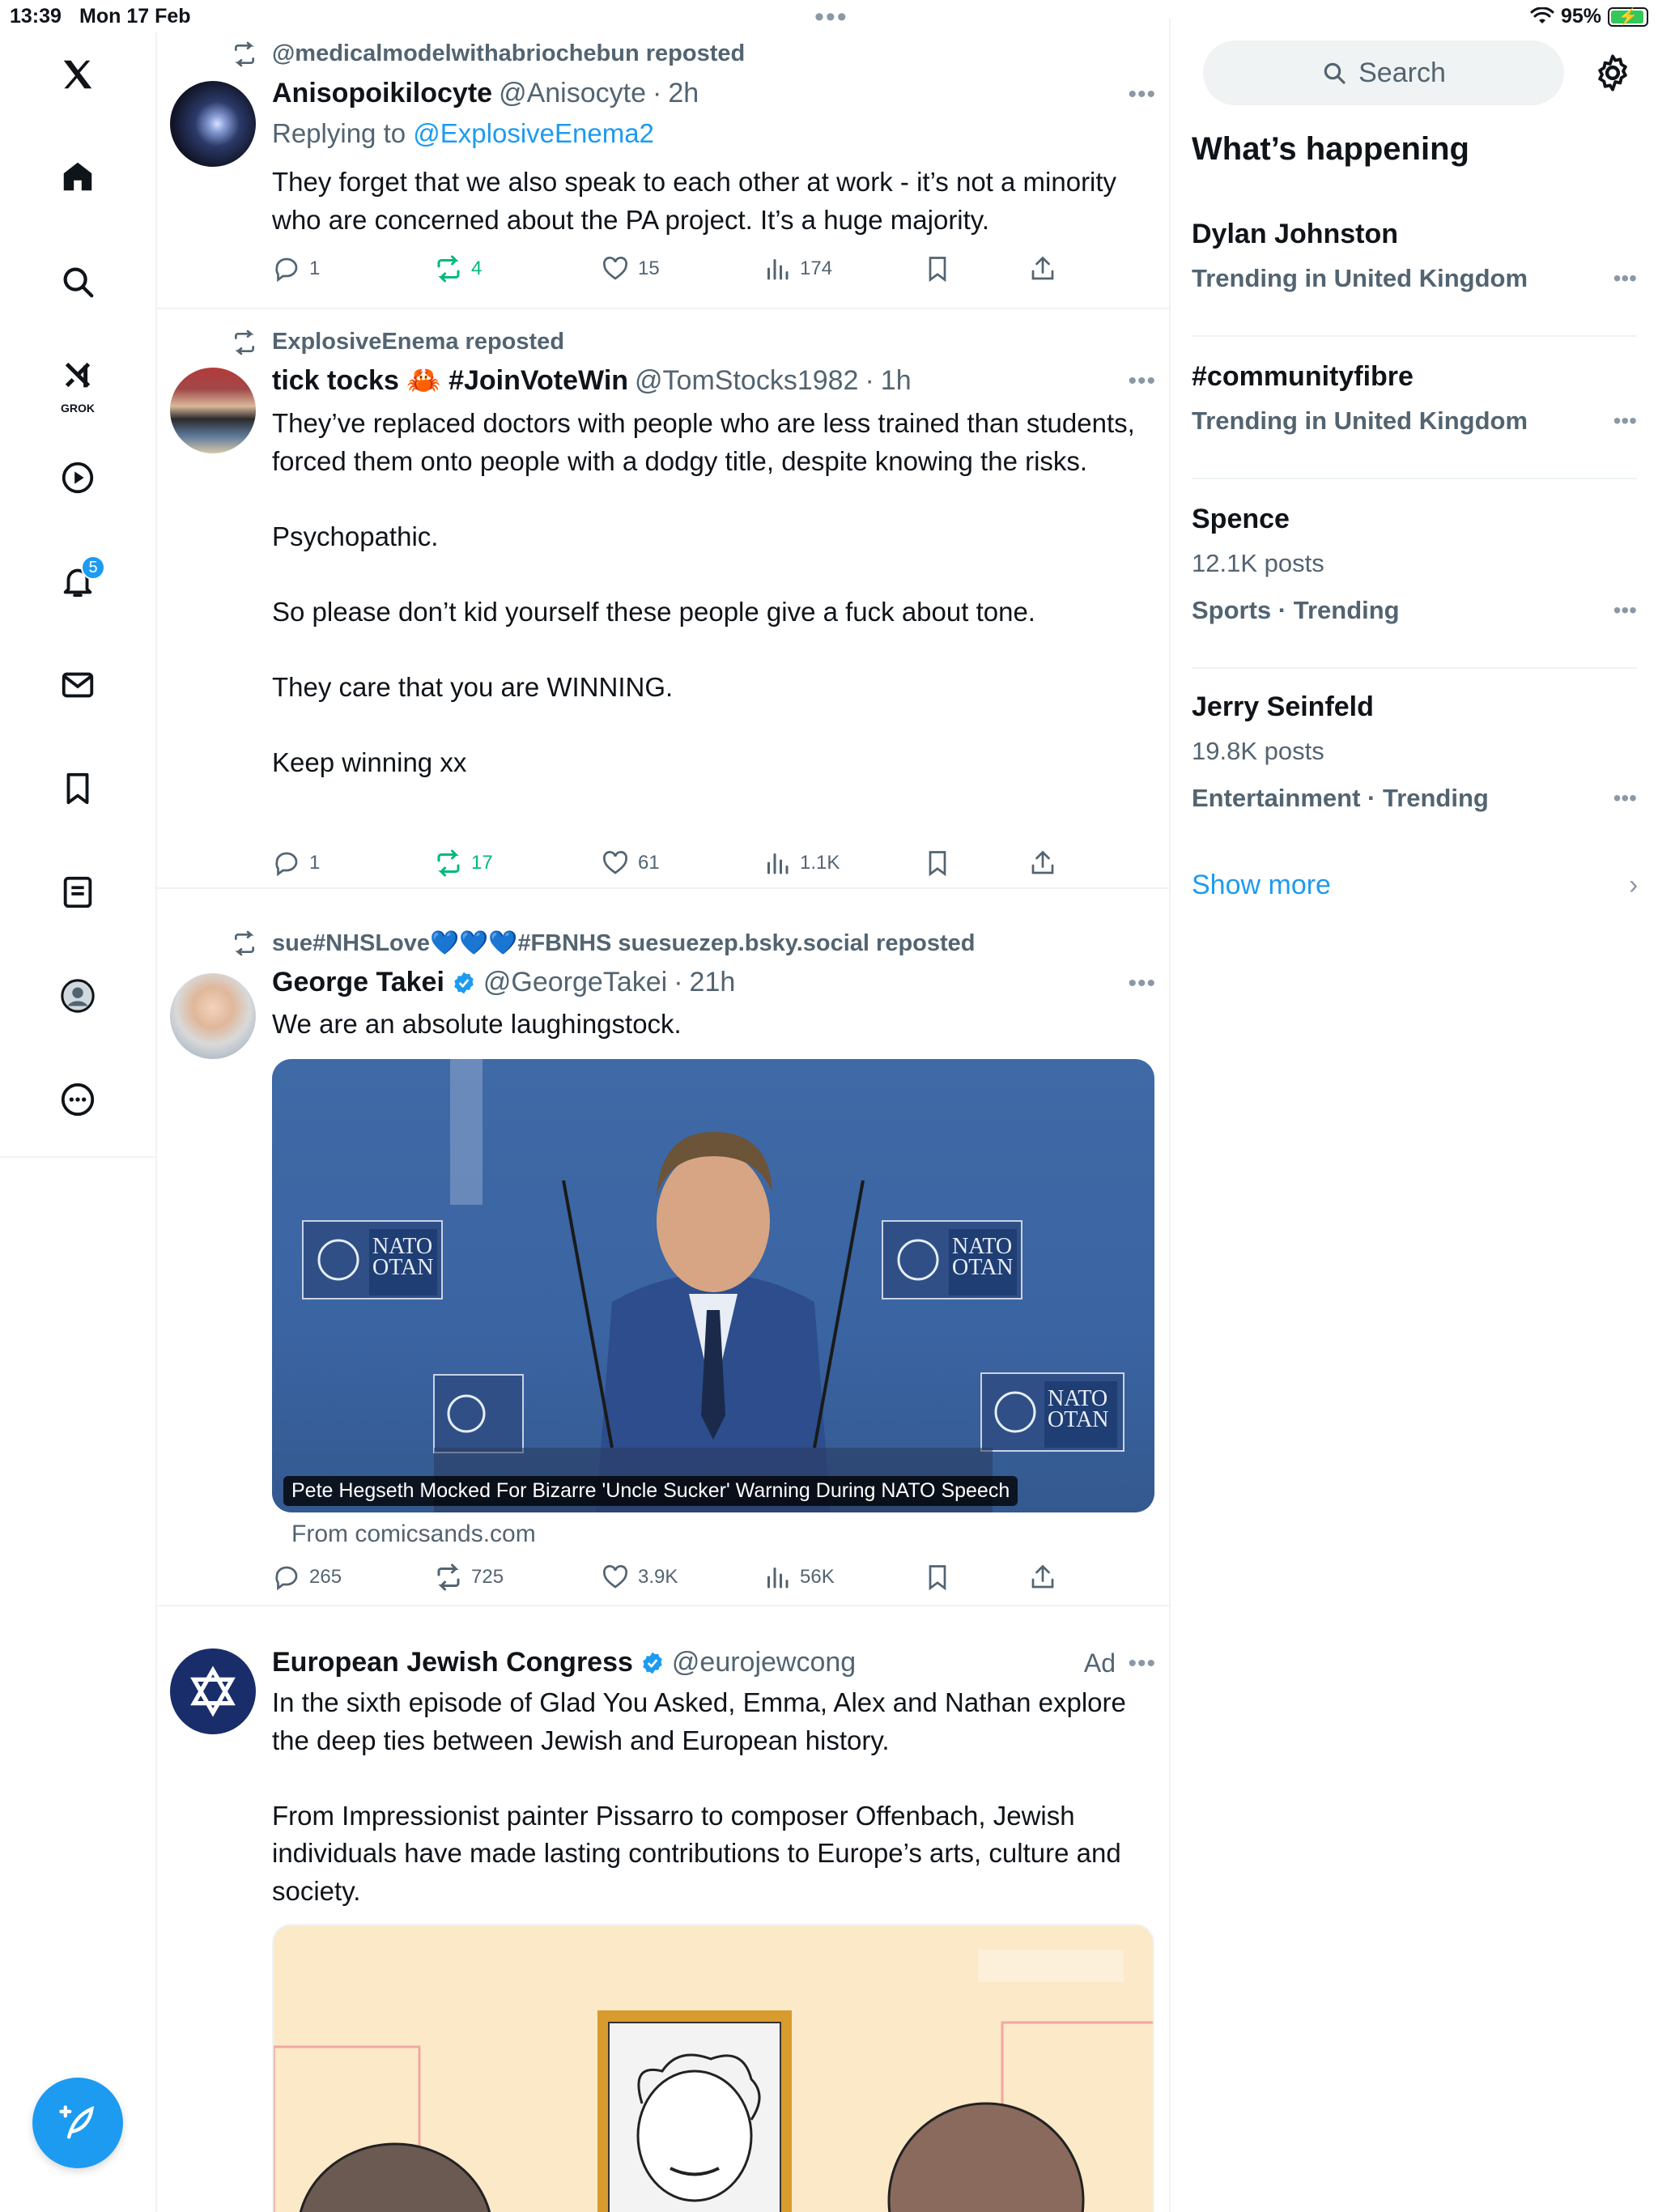  What do you see at coordinates (983, 1268) in the screenshot?
I see `otan-sign-text-right: OTAN` at bounding box center [983, 1268].